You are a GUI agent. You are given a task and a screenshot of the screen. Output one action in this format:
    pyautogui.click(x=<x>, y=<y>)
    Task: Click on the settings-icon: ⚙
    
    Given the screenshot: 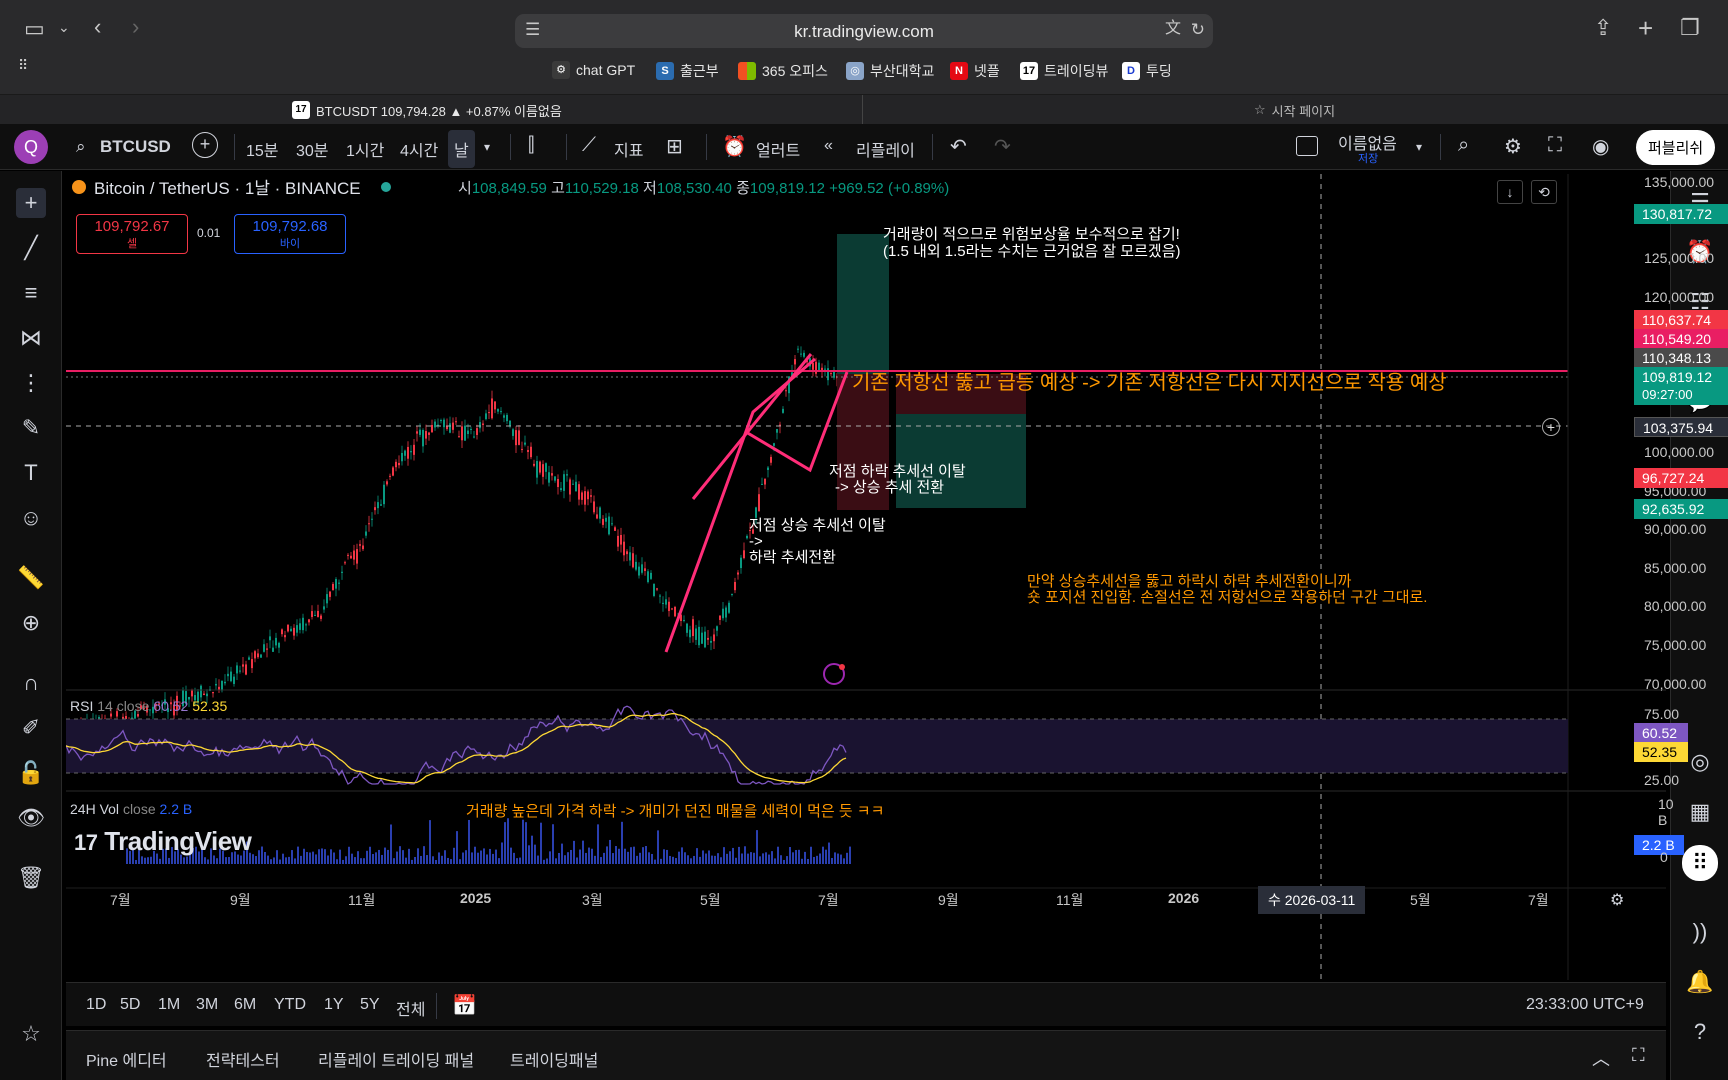 What is the action you would take?
    pyautogui.click(x=1513, y=146)
    